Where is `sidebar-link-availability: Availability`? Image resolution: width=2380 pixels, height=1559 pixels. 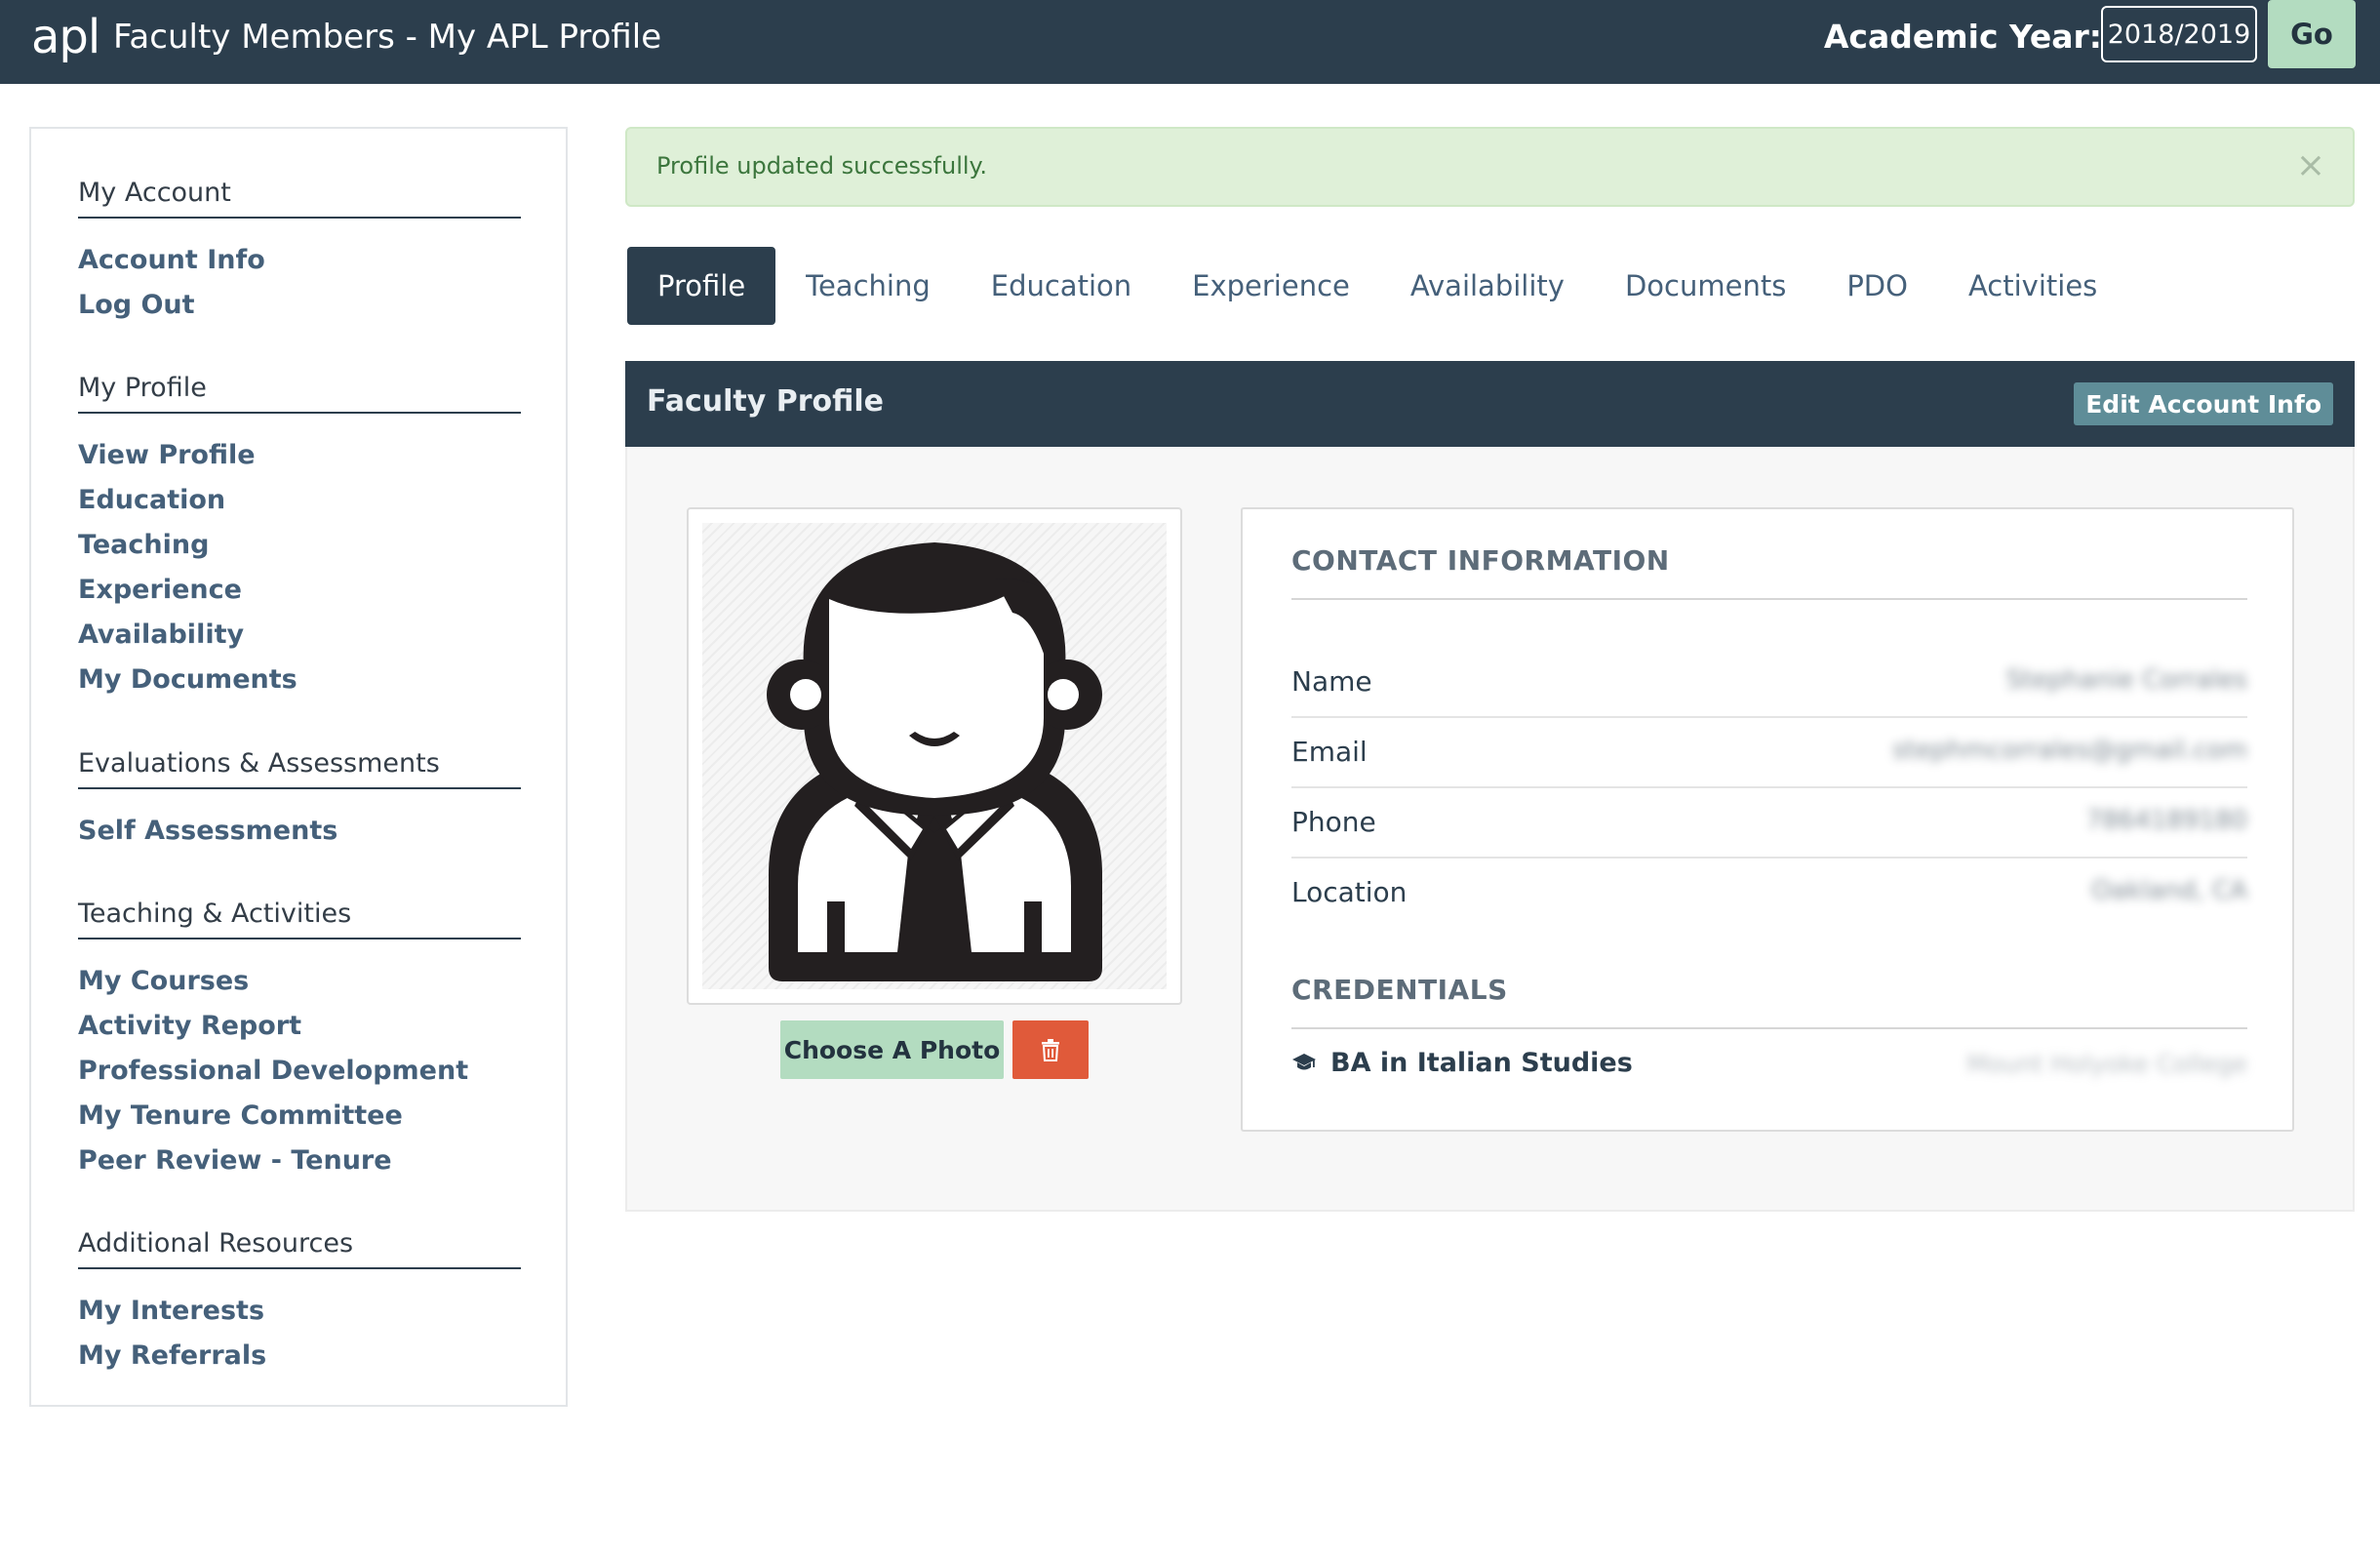 sidebar-link-availability: Availability is located at coordinates (299, 635).